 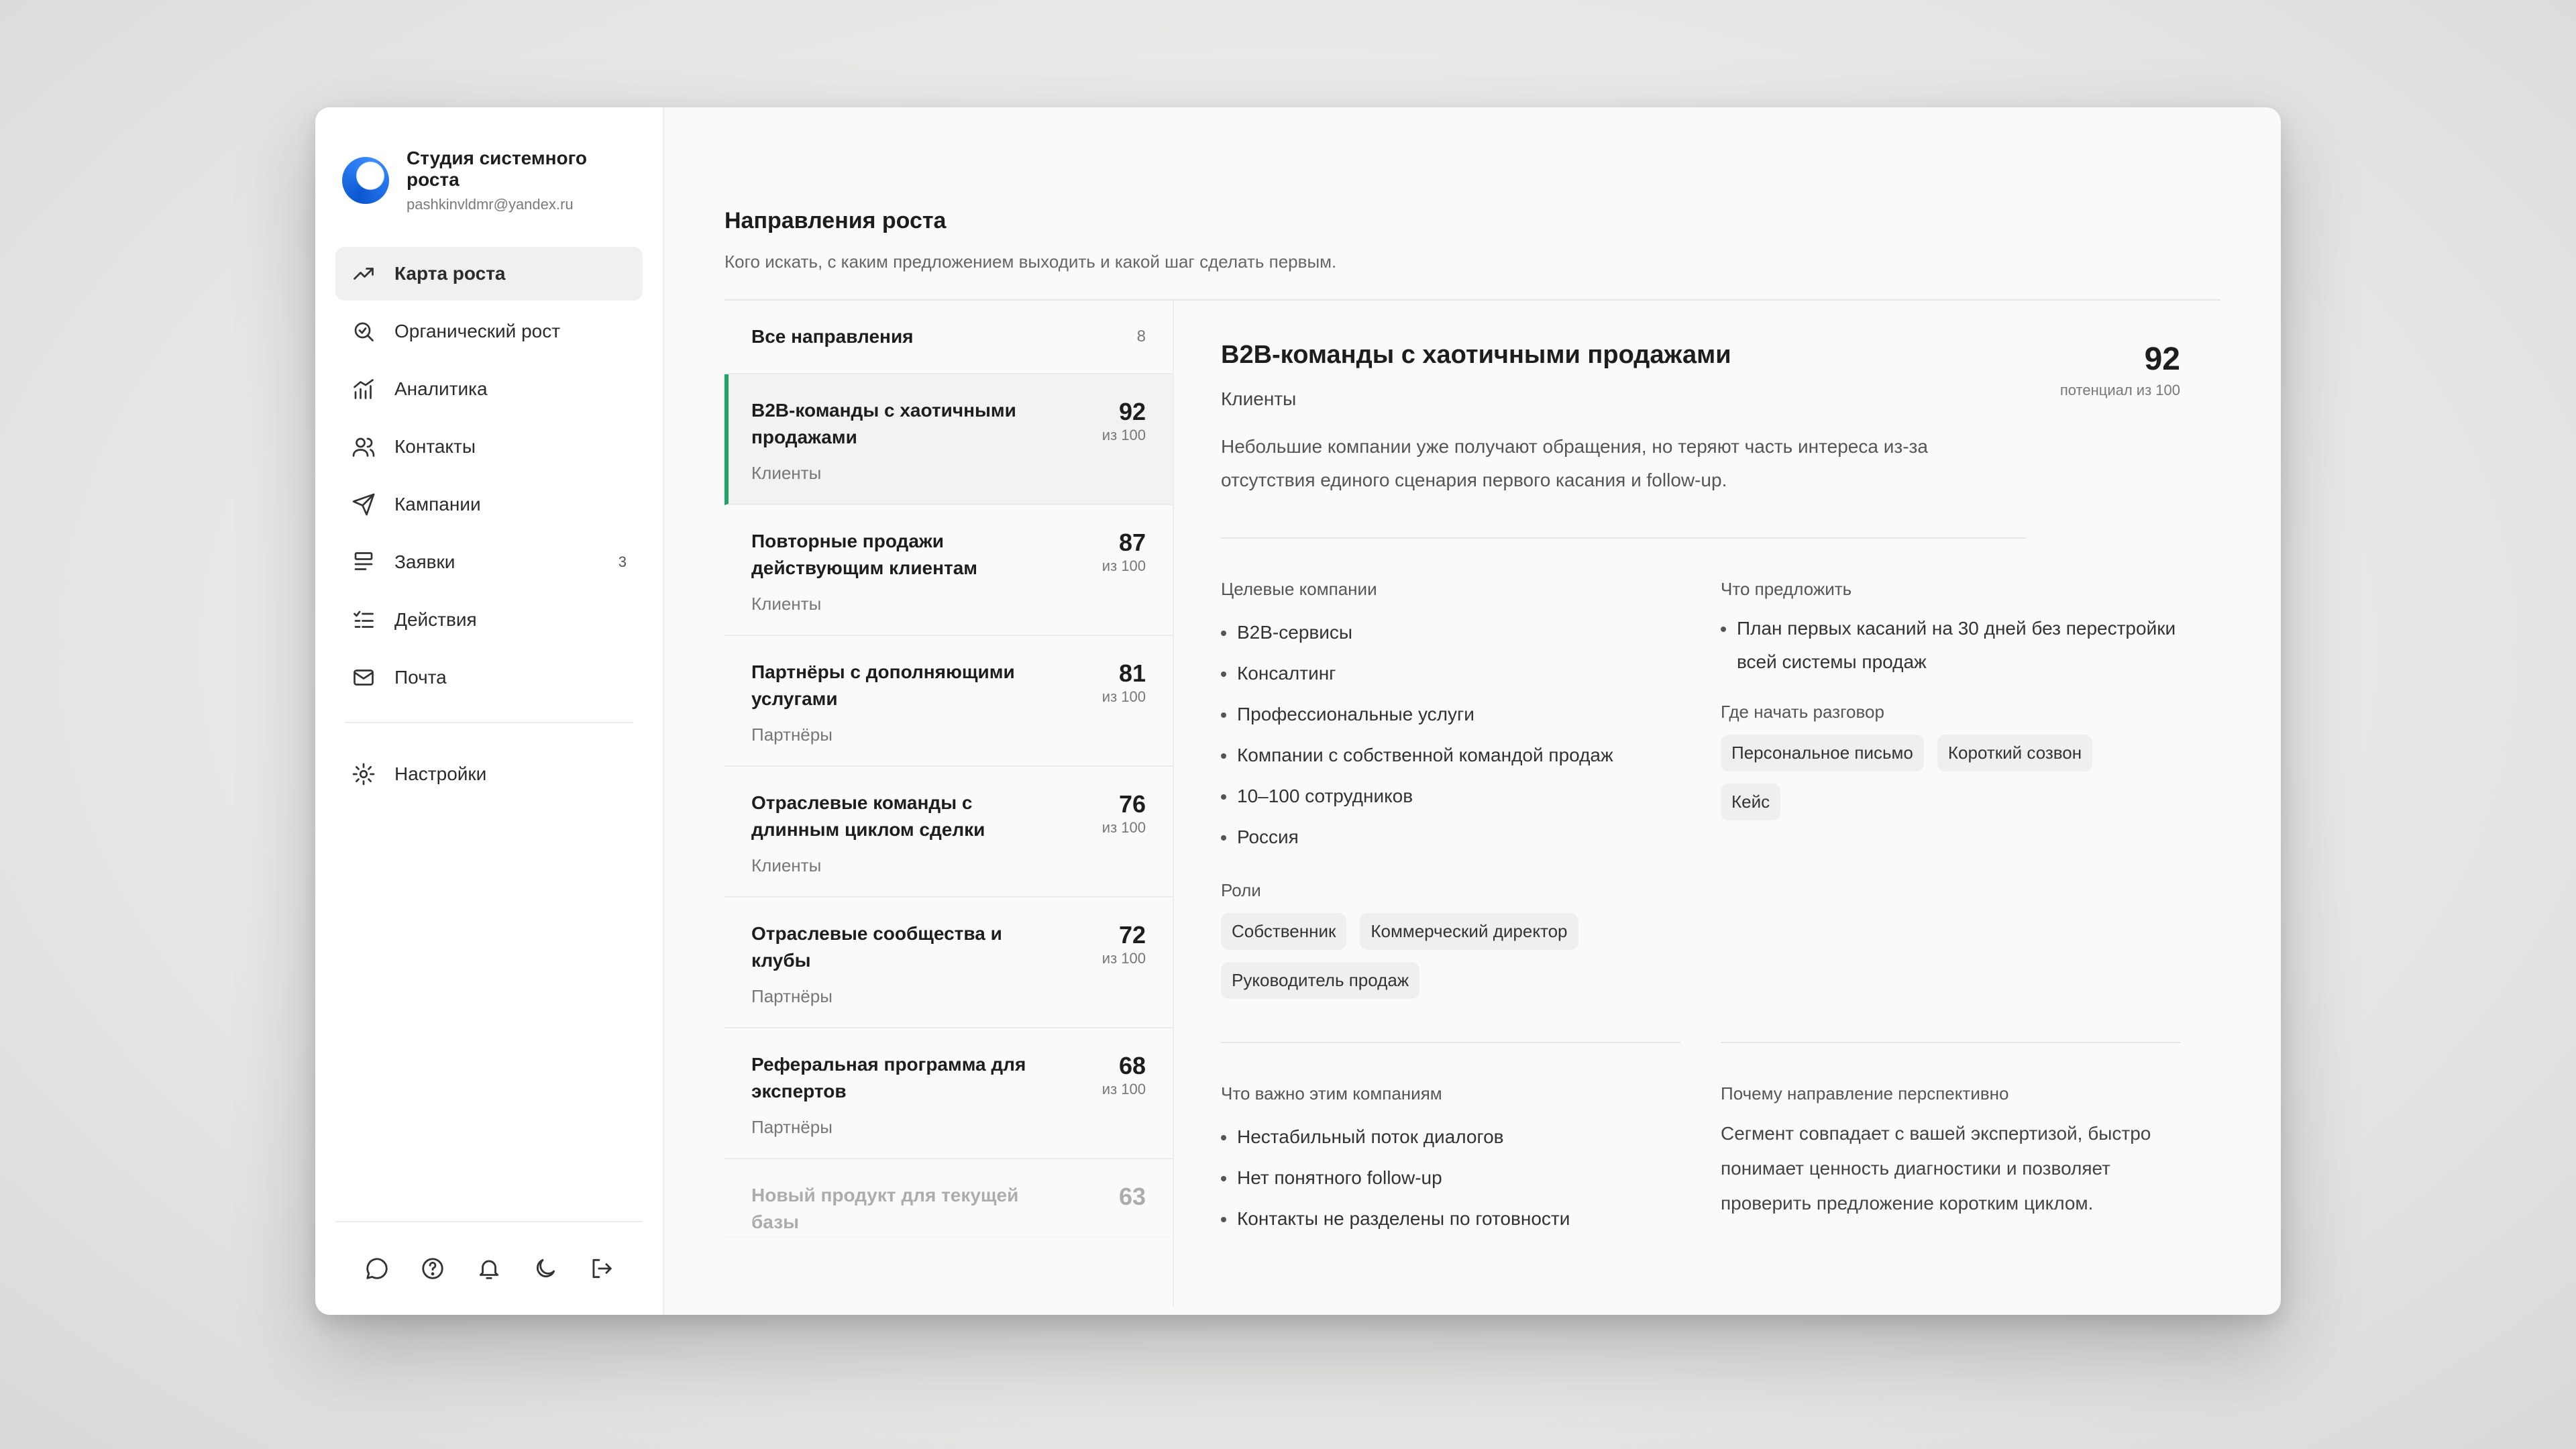 I want to click on nav-label: Аналитика, so click(x=441, y=388).